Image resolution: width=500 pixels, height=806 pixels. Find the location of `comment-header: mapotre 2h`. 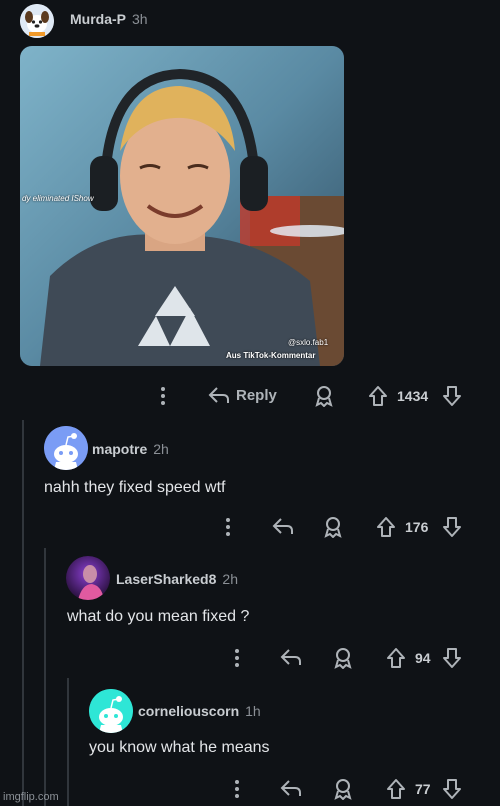

comment-header: mapotre 2h is located at coordinates (130, 449).